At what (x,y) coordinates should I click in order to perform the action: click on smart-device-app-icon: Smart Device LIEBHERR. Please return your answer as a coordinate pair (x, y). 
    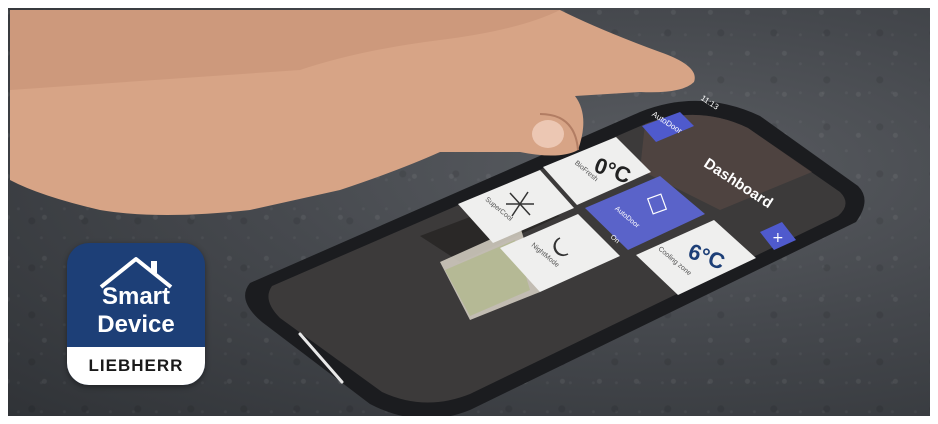
    Looking at the image, I should click on (136, 314).